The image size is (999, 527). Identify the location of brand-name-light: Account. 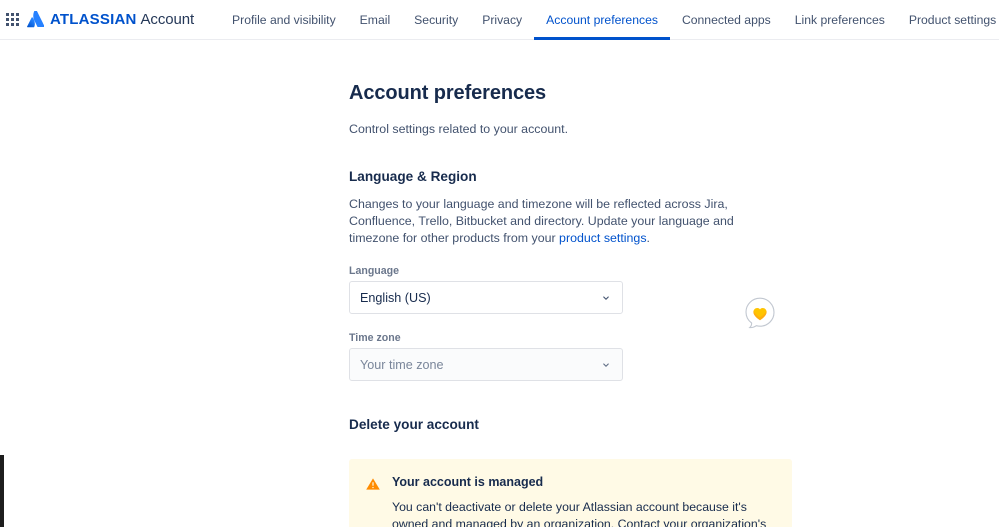
(167, 19).